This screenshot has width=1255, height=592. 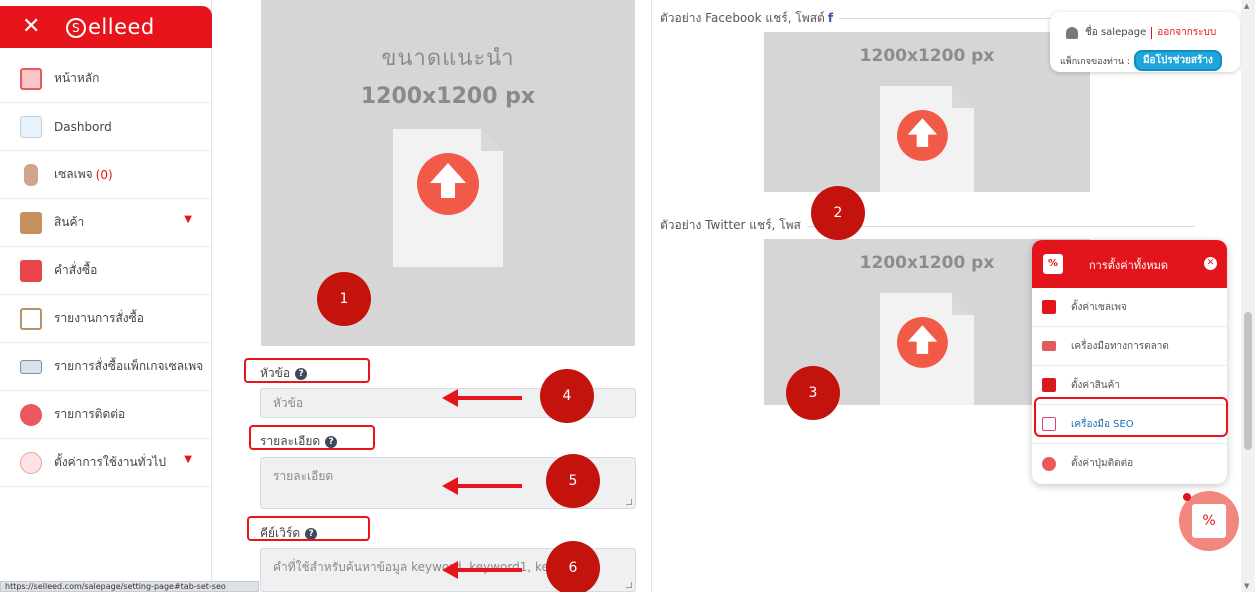 I want to click on highlight-box-keyword, so click(x=308, y=528).